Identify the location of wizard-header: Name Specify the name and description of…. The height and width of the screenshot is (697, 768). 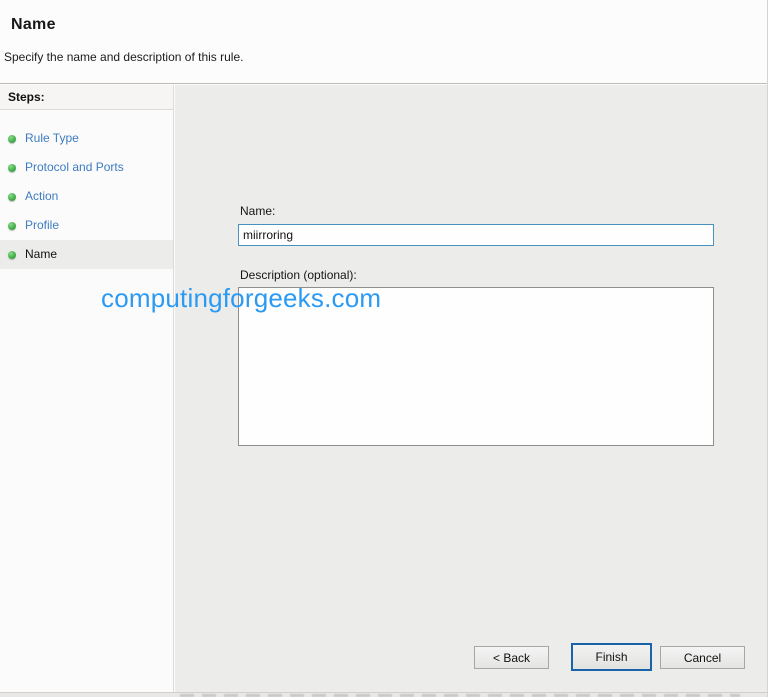
(383, 42).